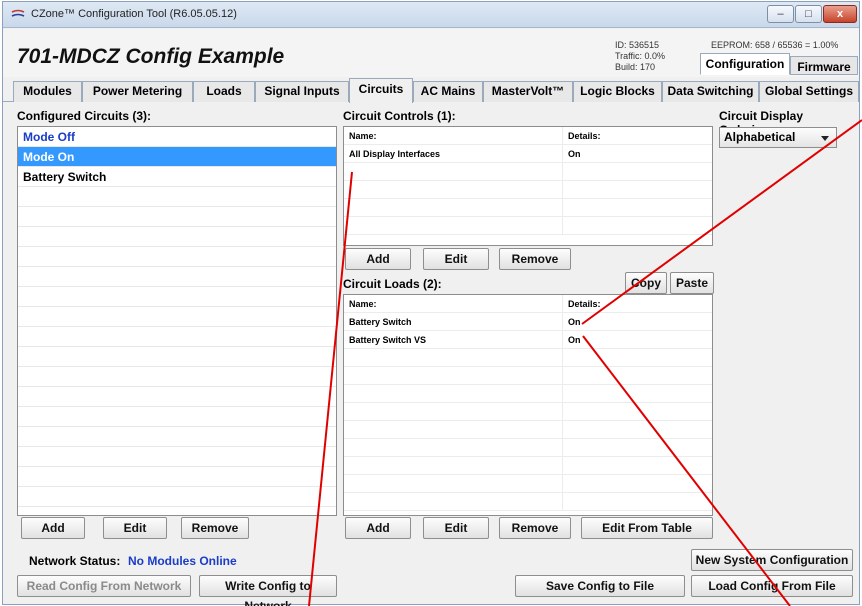 This screenshot has height=606, width=862. I want to click on load-name: Battery Switch, so click(380, 322).